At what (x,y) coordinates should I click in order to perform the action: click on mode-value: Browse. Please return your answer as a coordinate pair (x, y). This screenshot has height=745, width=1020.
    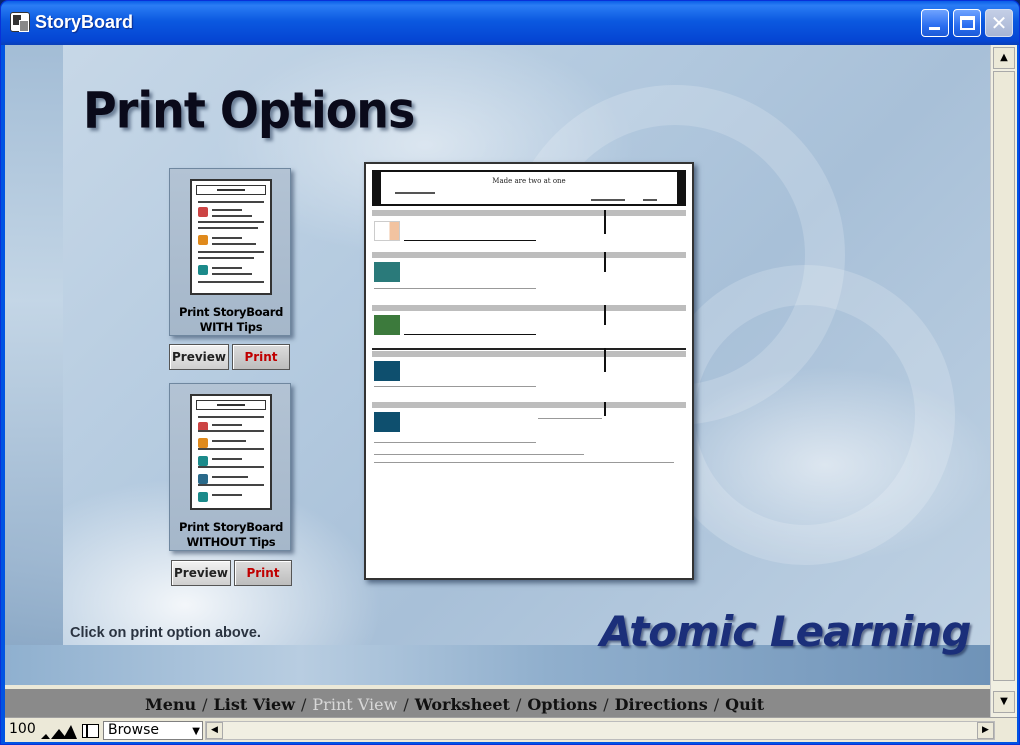
    Looking at the image, I should click on (133, 730).